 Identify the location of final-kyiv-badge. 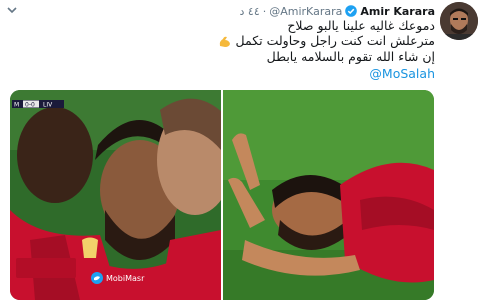
(46, 268).